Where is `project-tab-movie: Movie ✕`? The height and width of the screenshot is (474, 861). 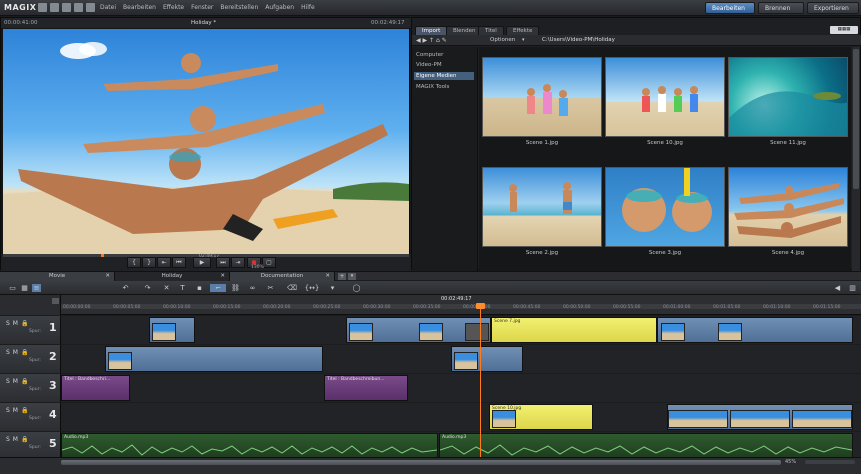
project-tab-movie: Movie ✕ is located at coordinates (57, 276).